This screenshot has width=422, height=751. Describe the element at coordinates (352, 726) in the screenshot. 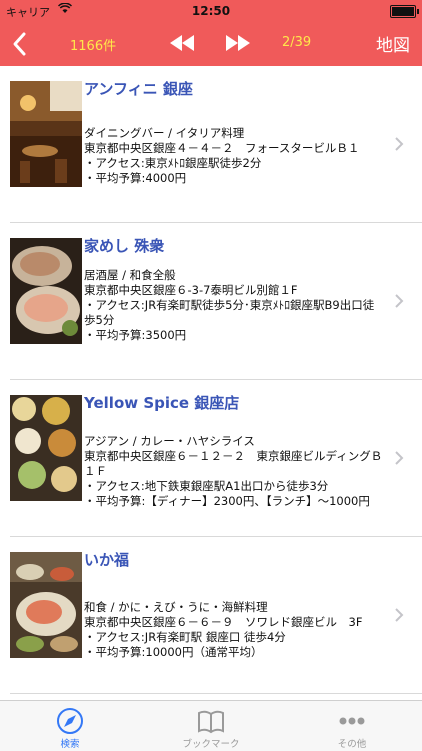

I see `tab-more: その他` at that location.